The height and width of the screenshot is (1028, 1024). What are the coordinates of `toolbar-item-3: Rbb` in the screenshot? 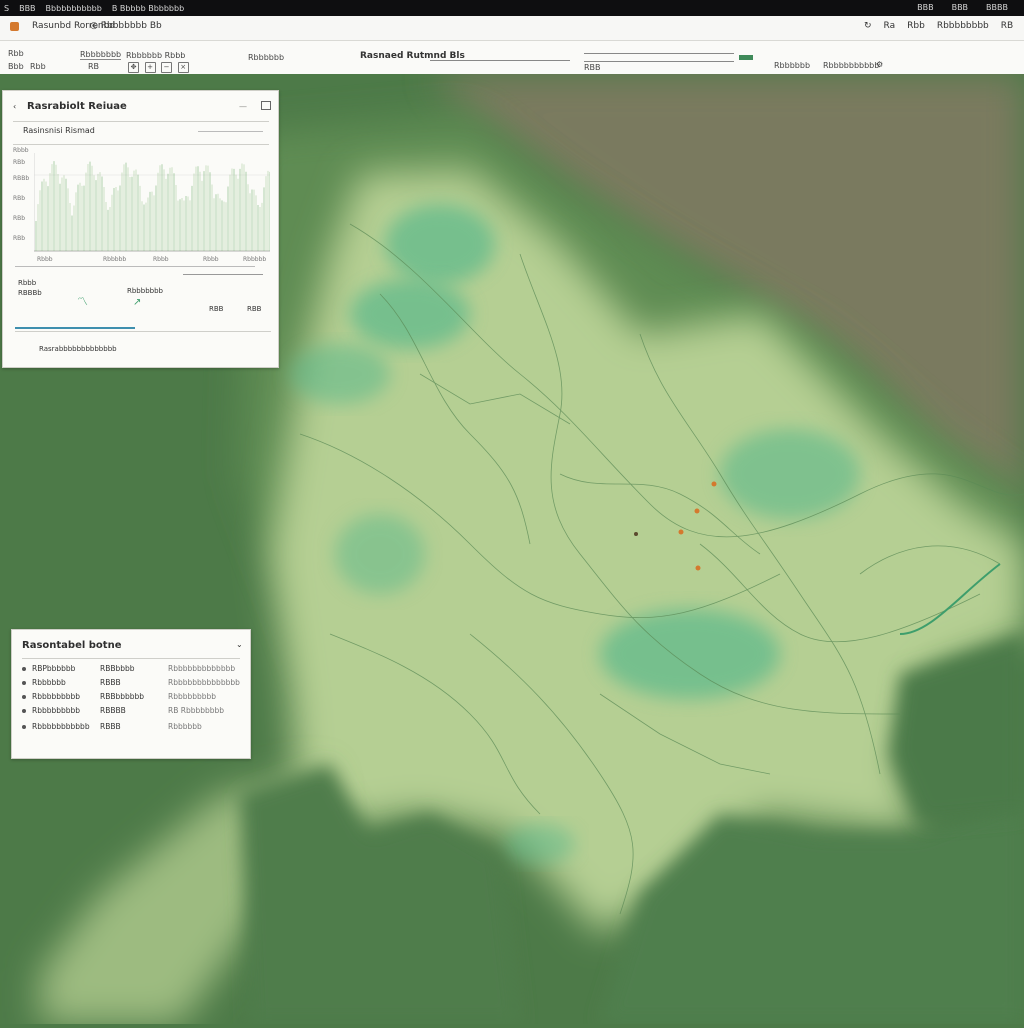 It's located at (38, 66).